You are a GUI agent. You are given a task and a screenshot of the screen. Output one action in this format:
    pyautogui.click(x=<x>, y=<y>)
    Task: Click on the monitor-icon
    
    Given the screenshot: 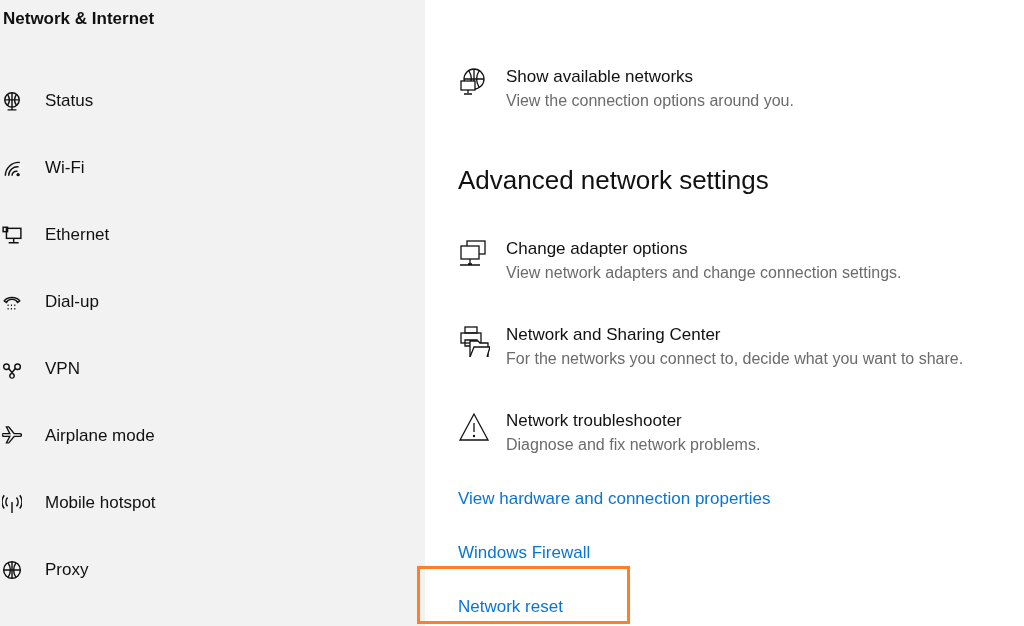 What is the action you would take?
    pyautogui.click(x=12, y=234)
    